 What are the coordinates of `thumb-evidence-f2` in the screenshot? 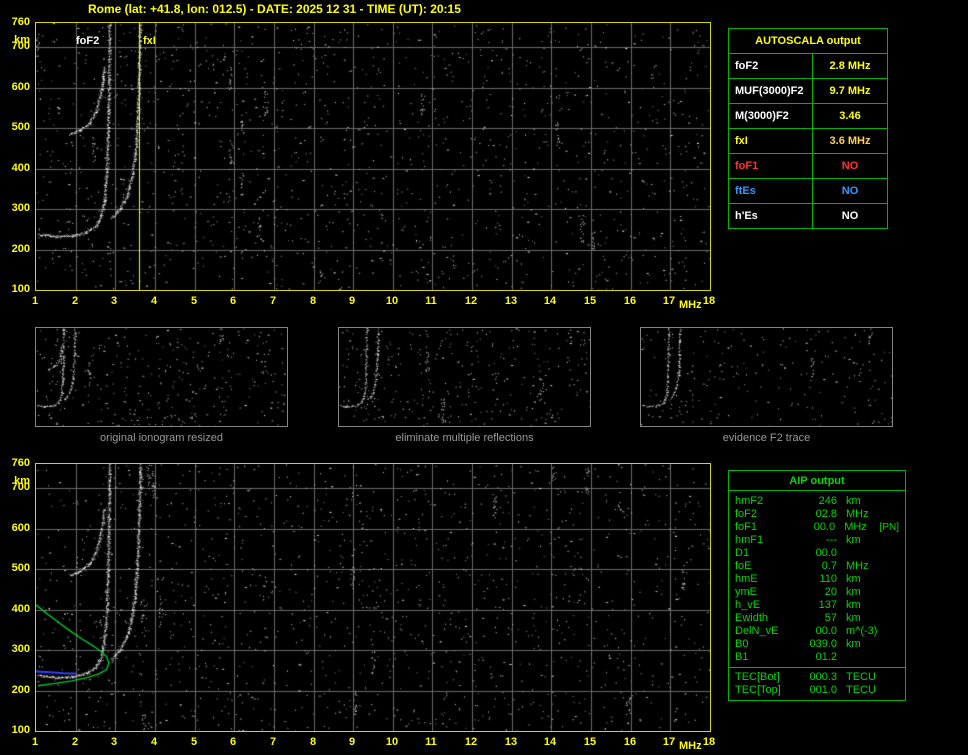 It's located at (766, 377).